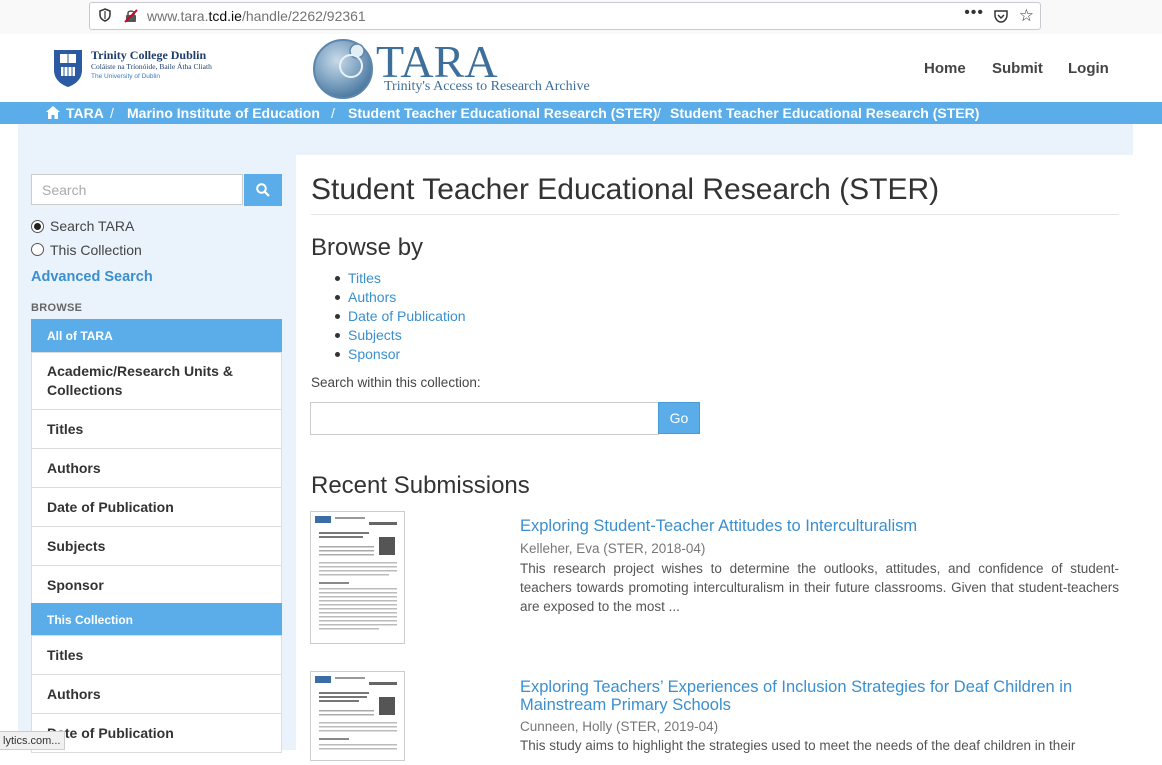  Describe the element at coordinates (68, 68) in the screenshot. I see `tcd-crest-logo` at that location.